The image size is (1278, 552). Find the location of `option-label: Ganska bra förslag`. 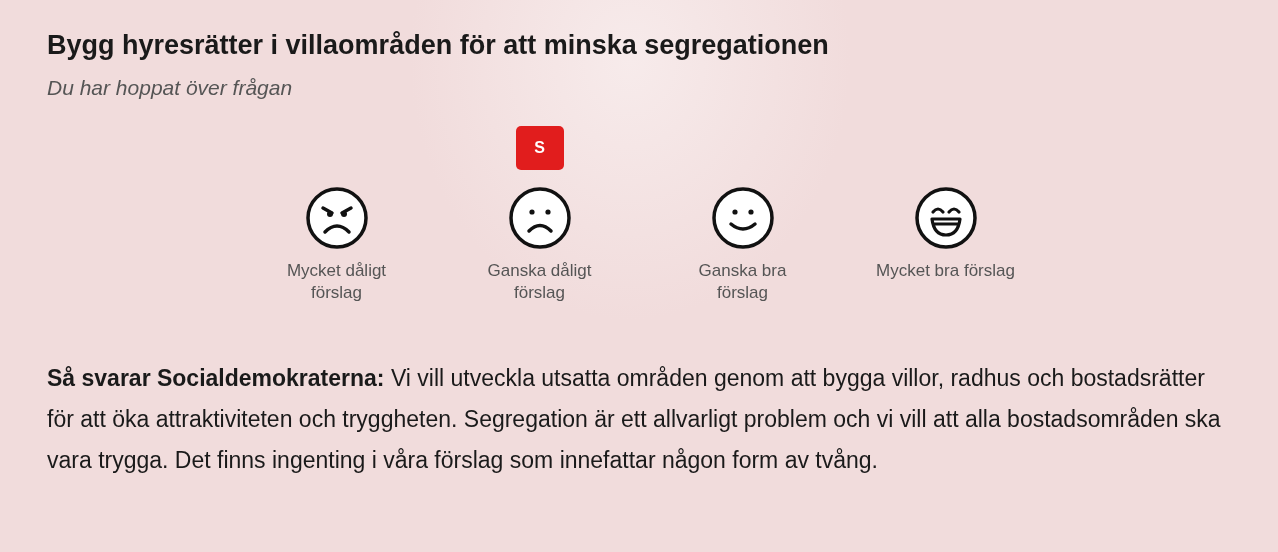

option-label: Ganska bra förslag is located at coordinates (742, 282).